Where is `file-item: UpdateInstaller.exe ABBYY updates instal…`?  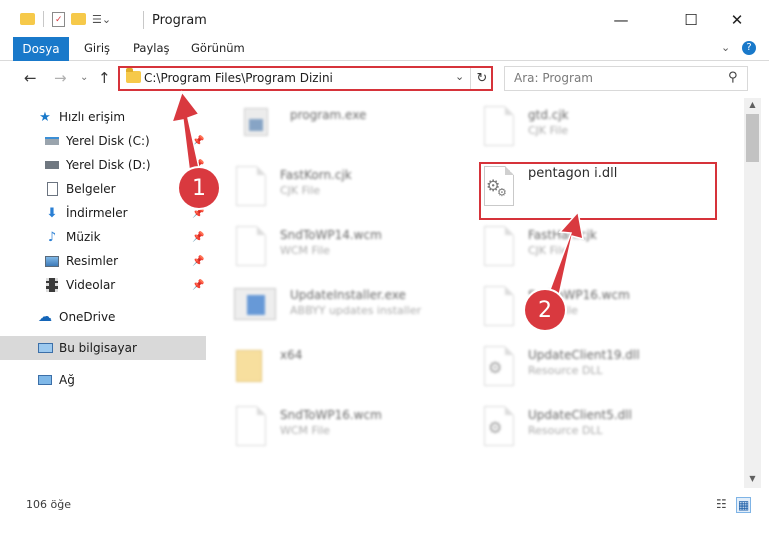
file-item: UpdateInstaller.exe ABBYY updates instal… is located at coordinates (352, 312).